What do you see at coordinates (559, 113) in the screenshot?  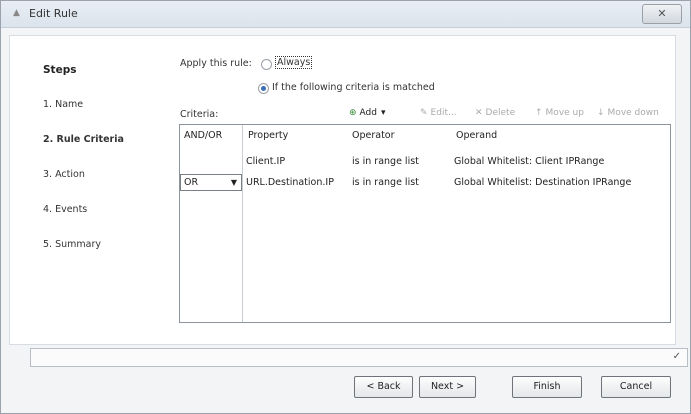 I see `move-up-button: ↑ Move up` at bounding box center [559, 113].